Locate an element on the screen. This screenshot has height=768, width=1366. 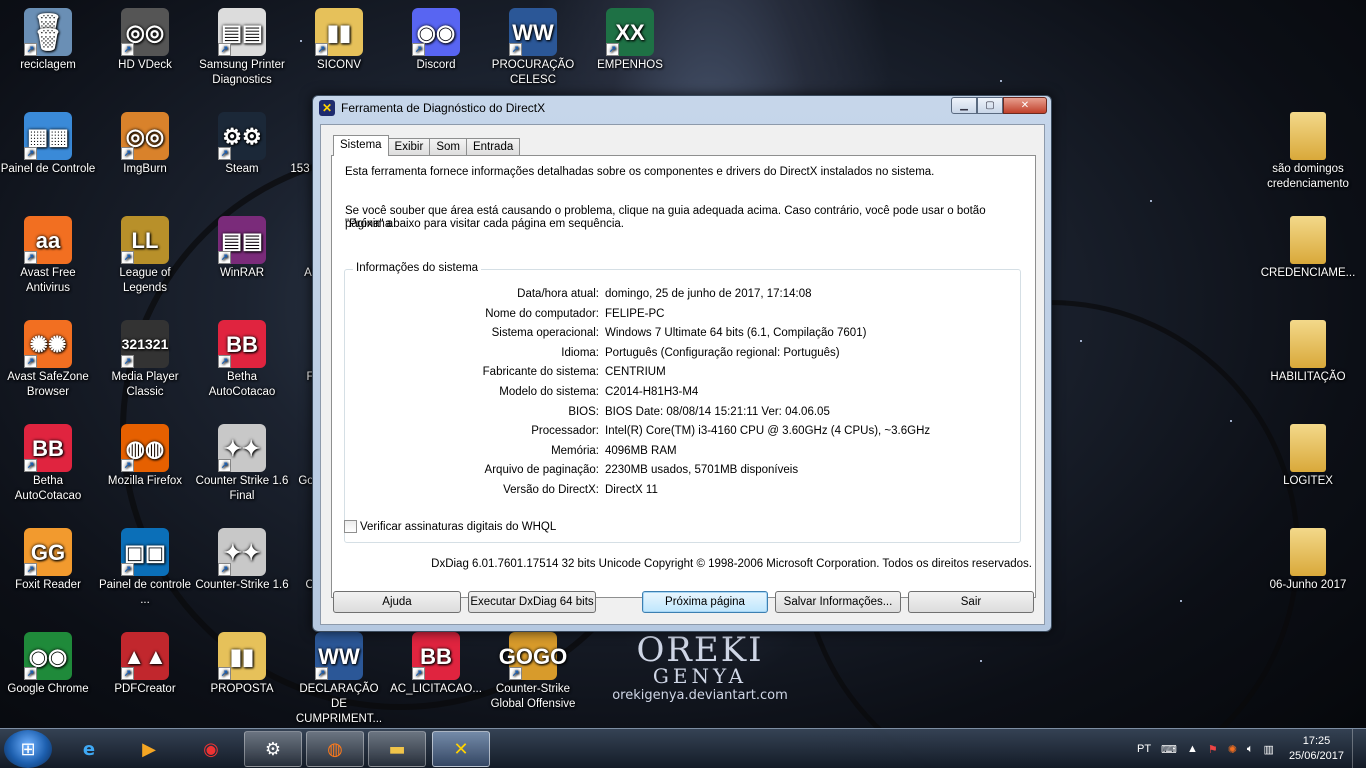
desktop-icon: ▤▤ ↗ Samsung Printer Diagnostics is located at coordinates (242, 48).